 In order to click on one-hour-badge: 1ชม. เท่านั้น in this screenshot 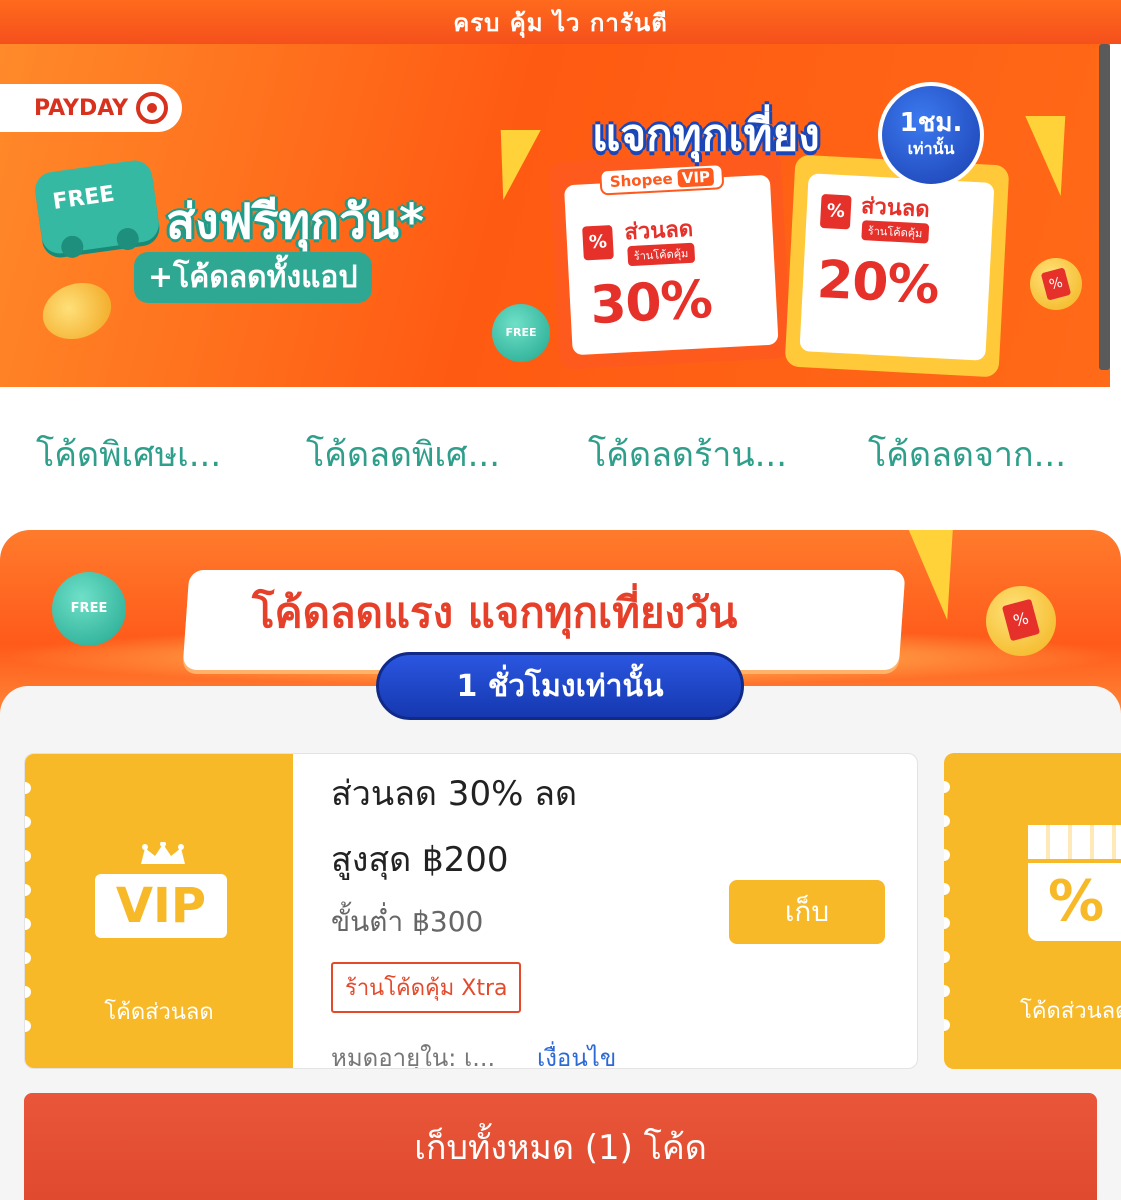, I will do `click(931, 135)`.